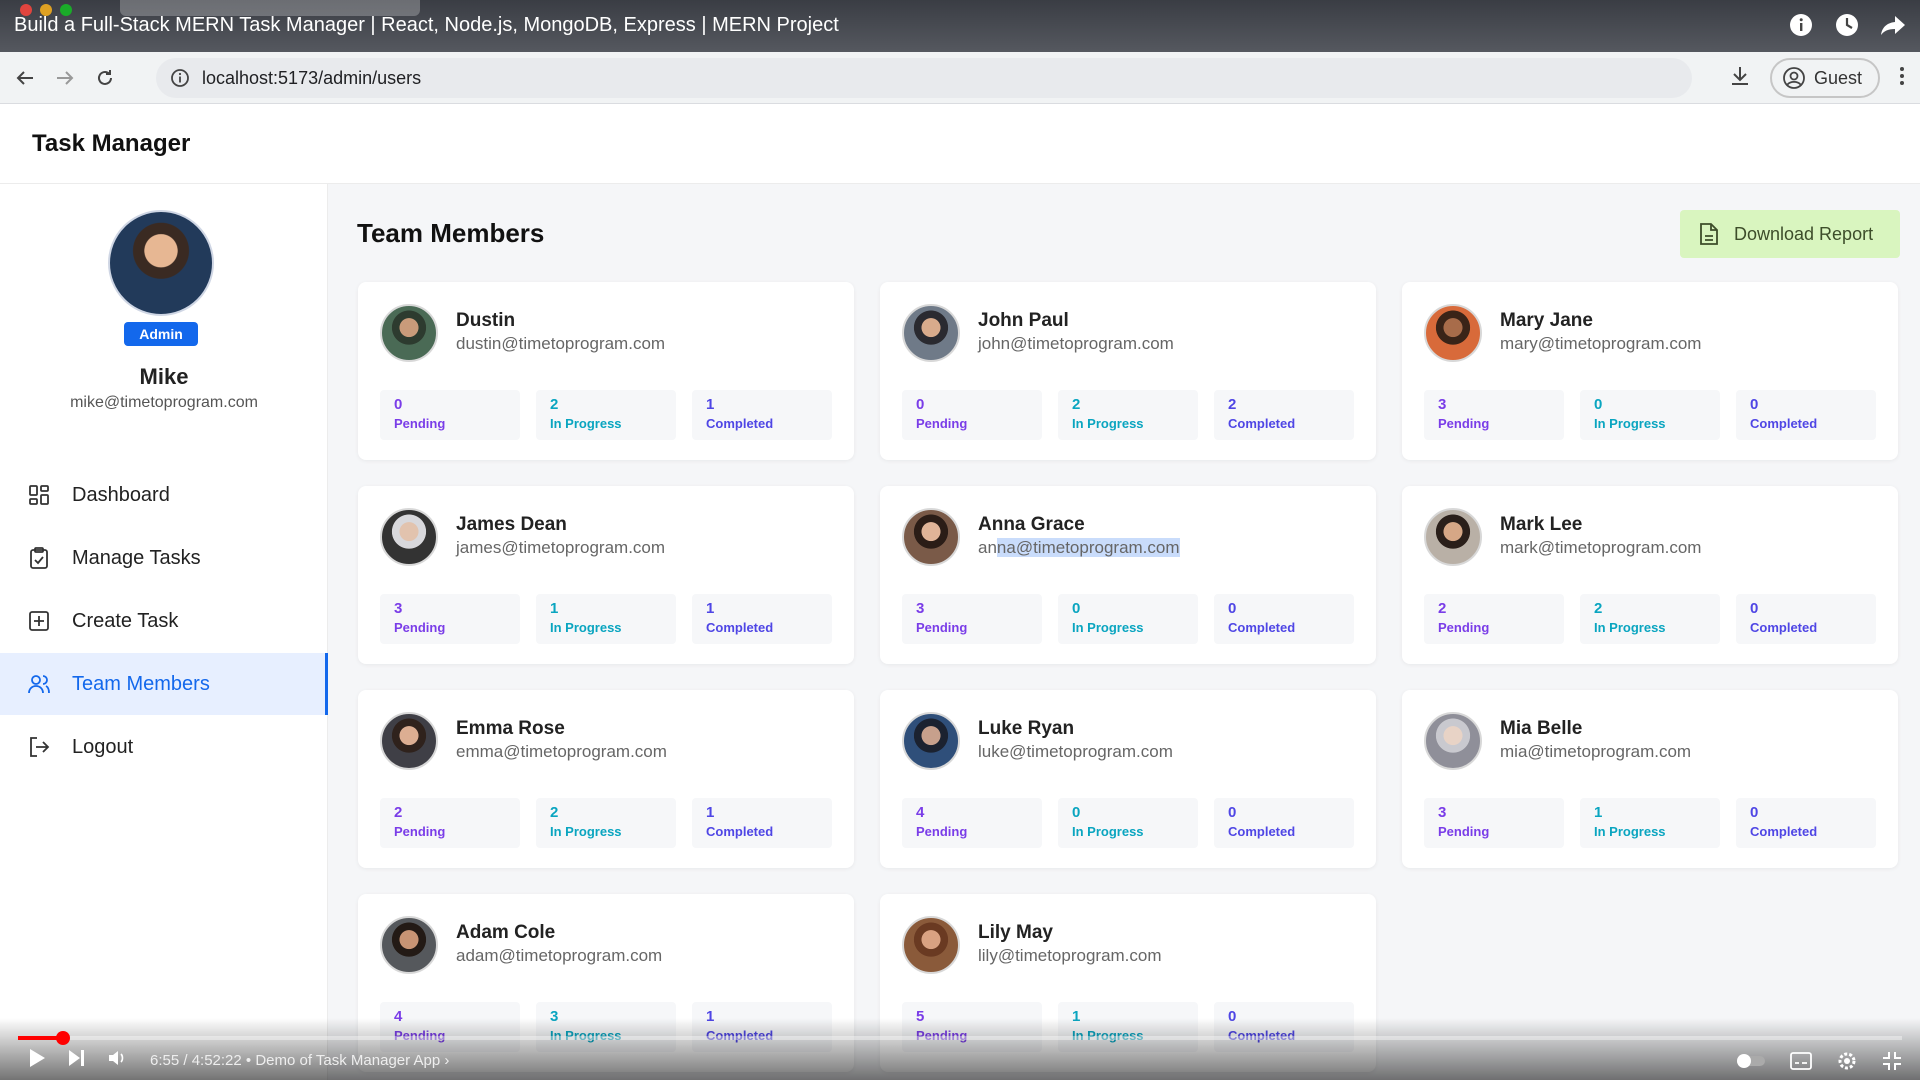 The width and height of the screenshot is (1920, 1080). I want to click on member-name: Mary Jane, so click(1546, 320).